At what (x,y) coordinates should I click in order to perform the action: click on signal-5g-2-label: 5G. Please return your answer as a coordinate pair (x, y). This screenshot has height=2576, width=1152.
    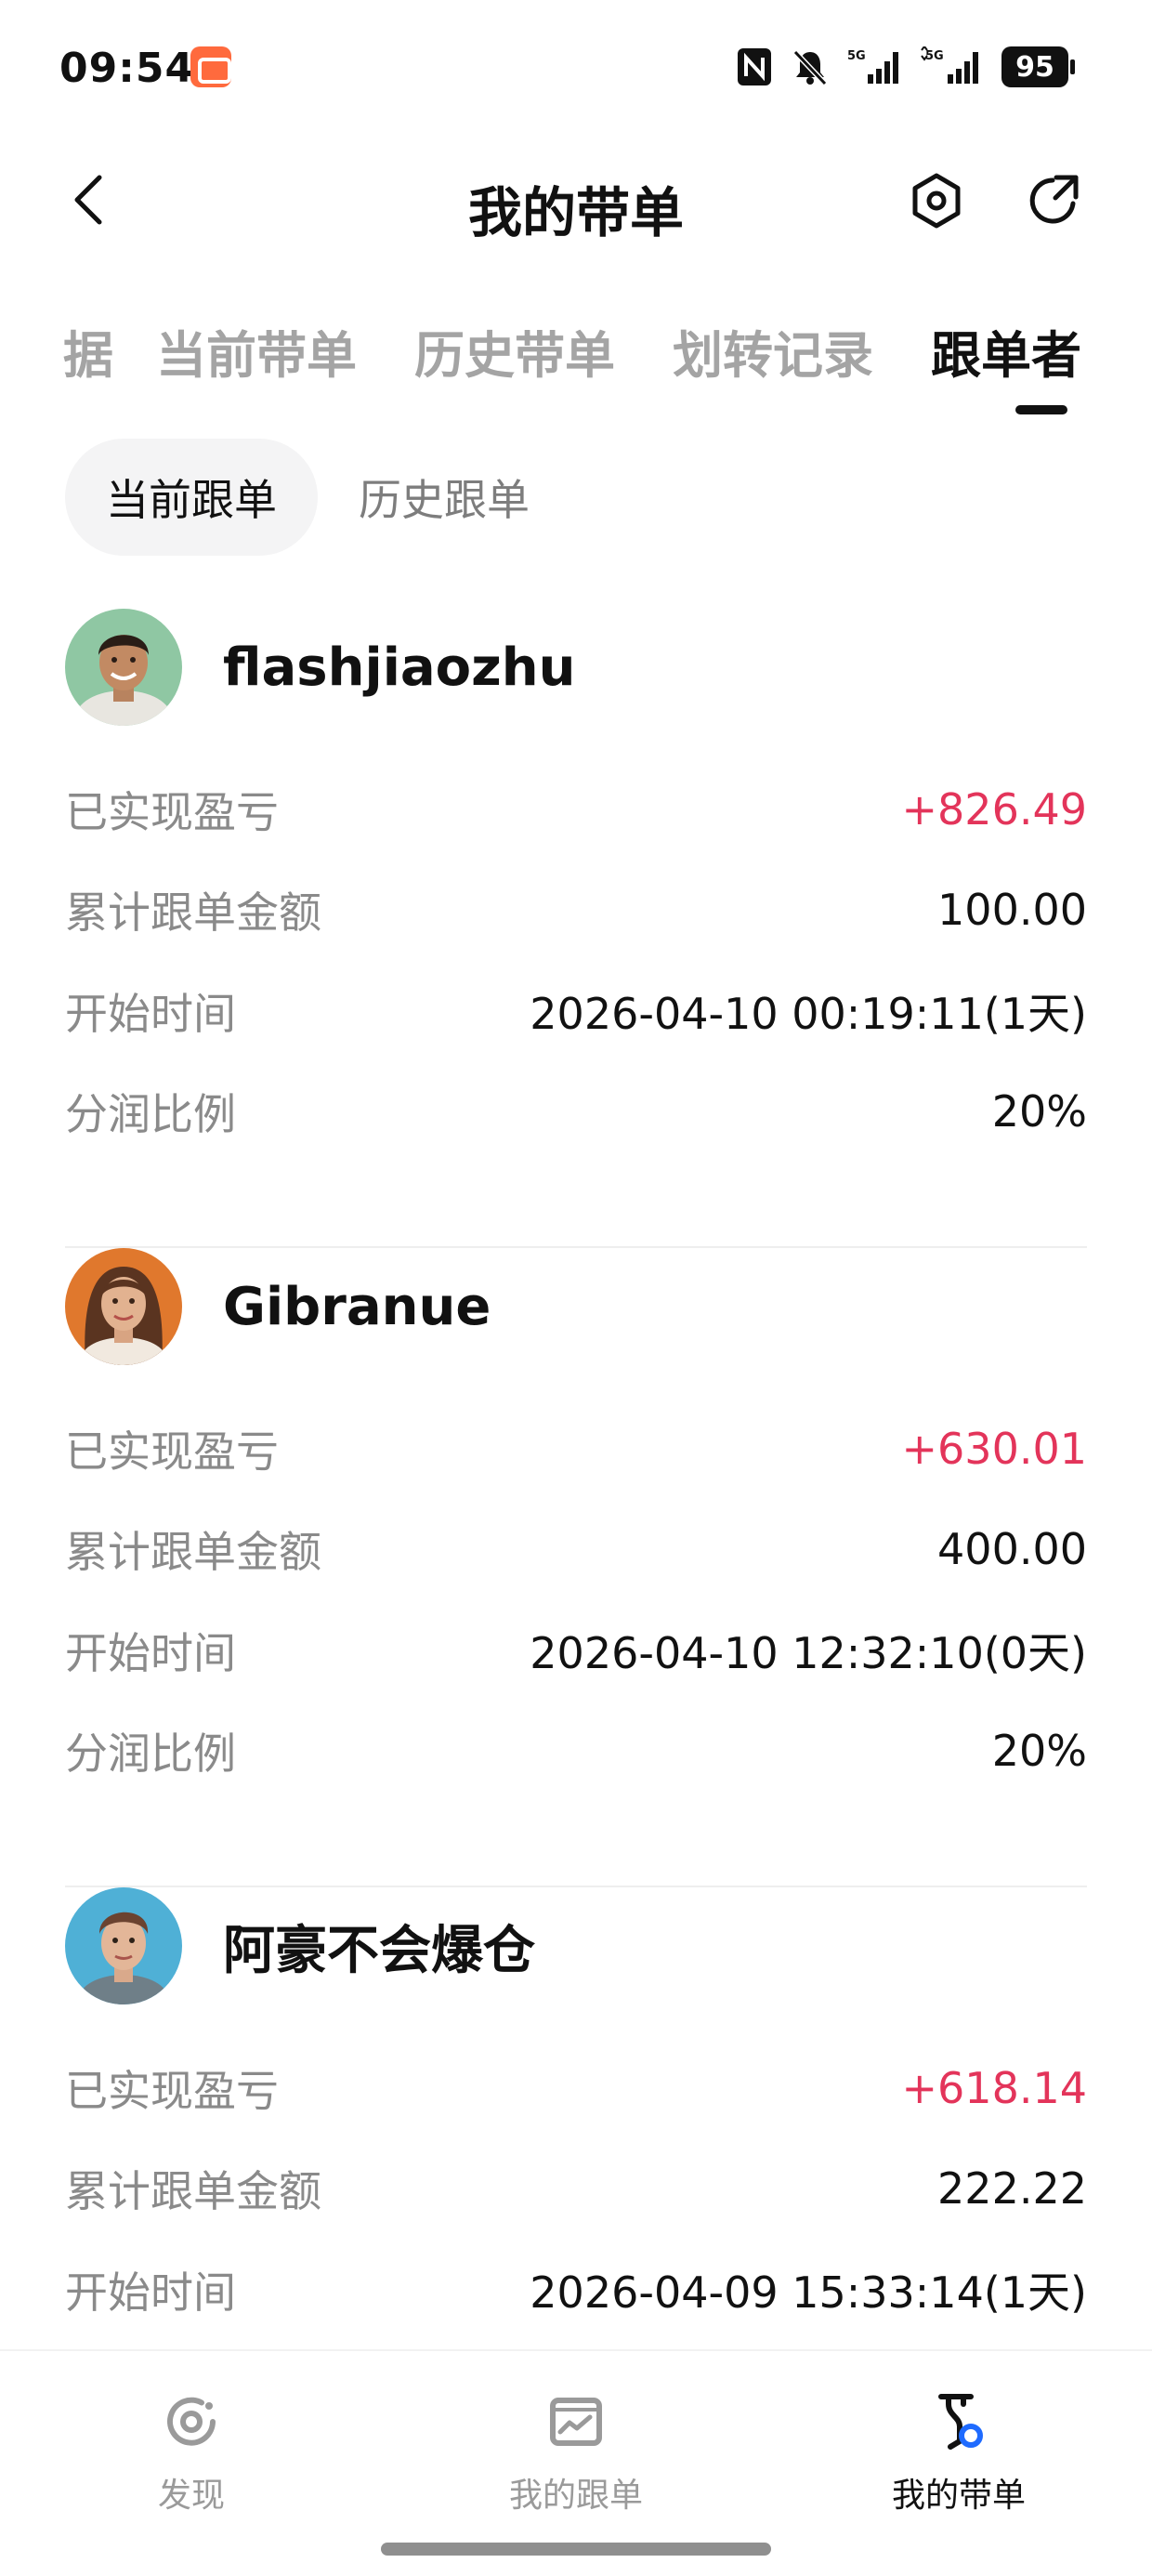
    Looking at the image, I should click on (934, 56).